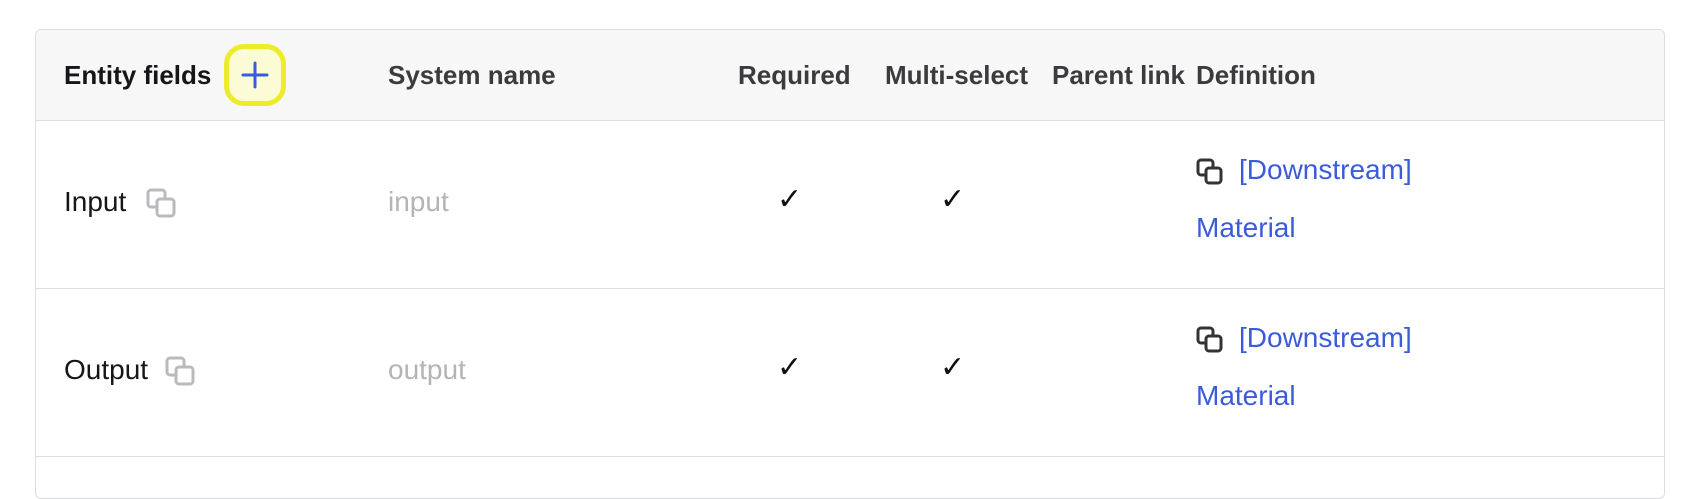 This screenshot has width=1688, height=499. Describe the element at coordinates (255, 75) in the screenshot. I see `add-field-button` at that location.